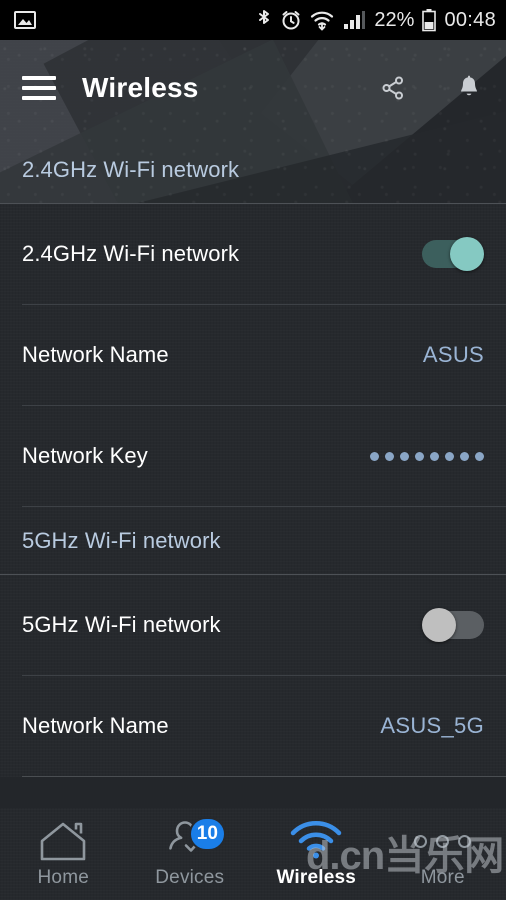 This screenshot has height=900, width=506. What do you see at coordinates (316, 877) in the screenshot?
I see `nav-label: Wireless` at bounding box center [316, 877].